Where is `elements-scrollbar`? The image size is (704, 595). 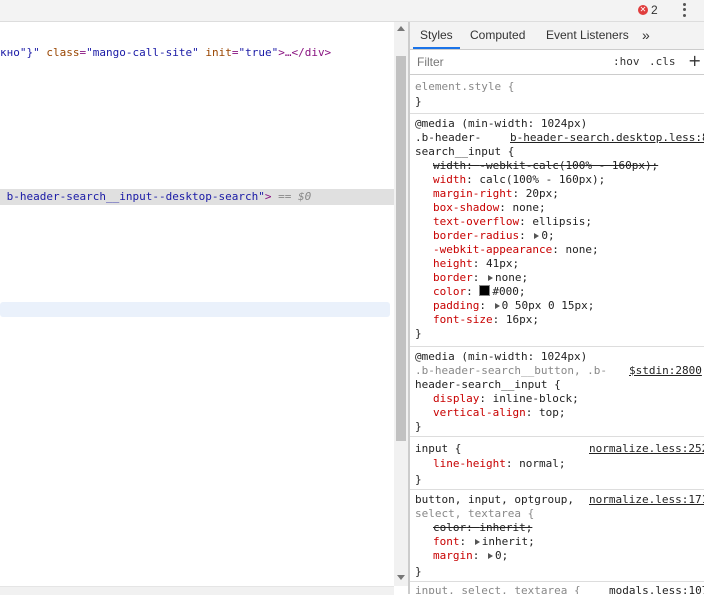
elements-scrollbar is located at coordinates (401, 304).